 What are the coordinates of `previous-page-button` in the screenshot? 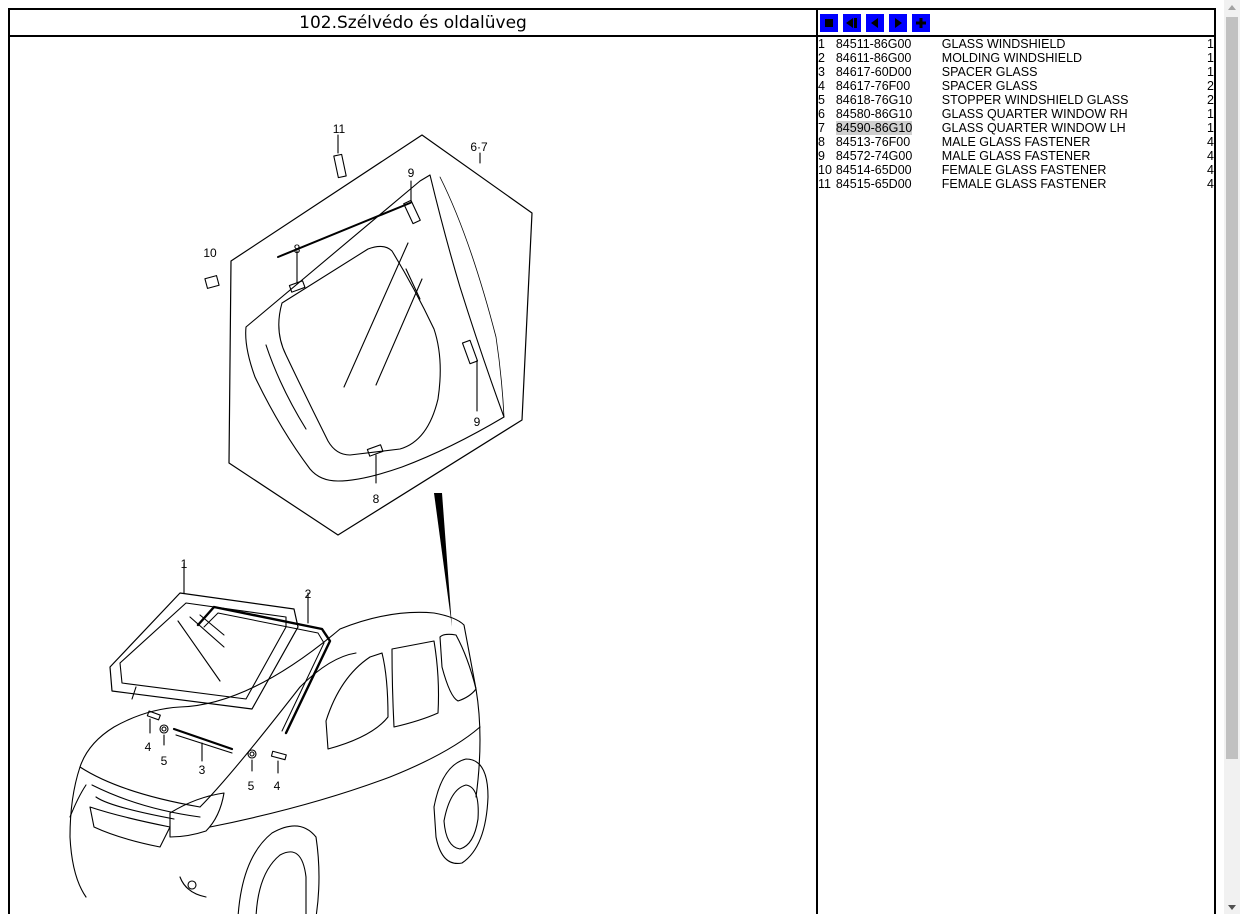 It's located at (852, 22).